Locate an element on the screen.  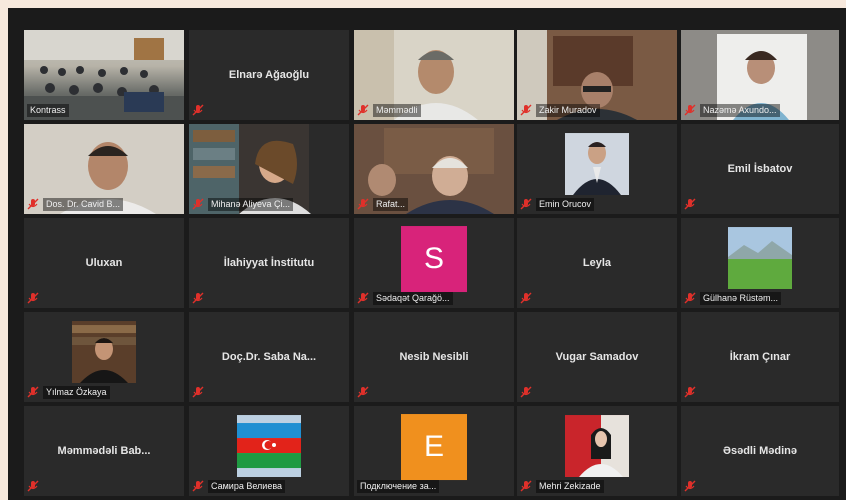
name-label: Emin Orucov is located at coordinates (557, 204).